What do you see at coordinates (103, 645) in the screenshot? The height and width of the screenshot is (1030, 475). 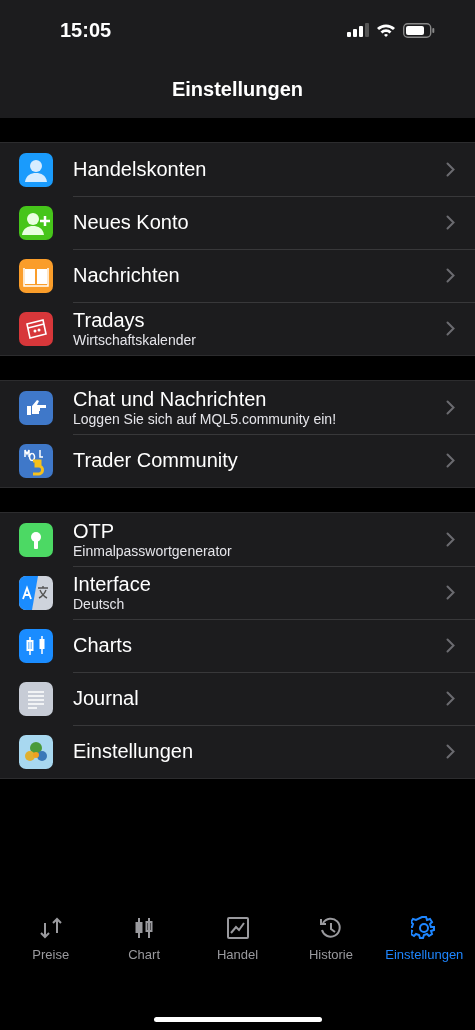 I see `item-title: Charts` at bounding box center [103, 645].